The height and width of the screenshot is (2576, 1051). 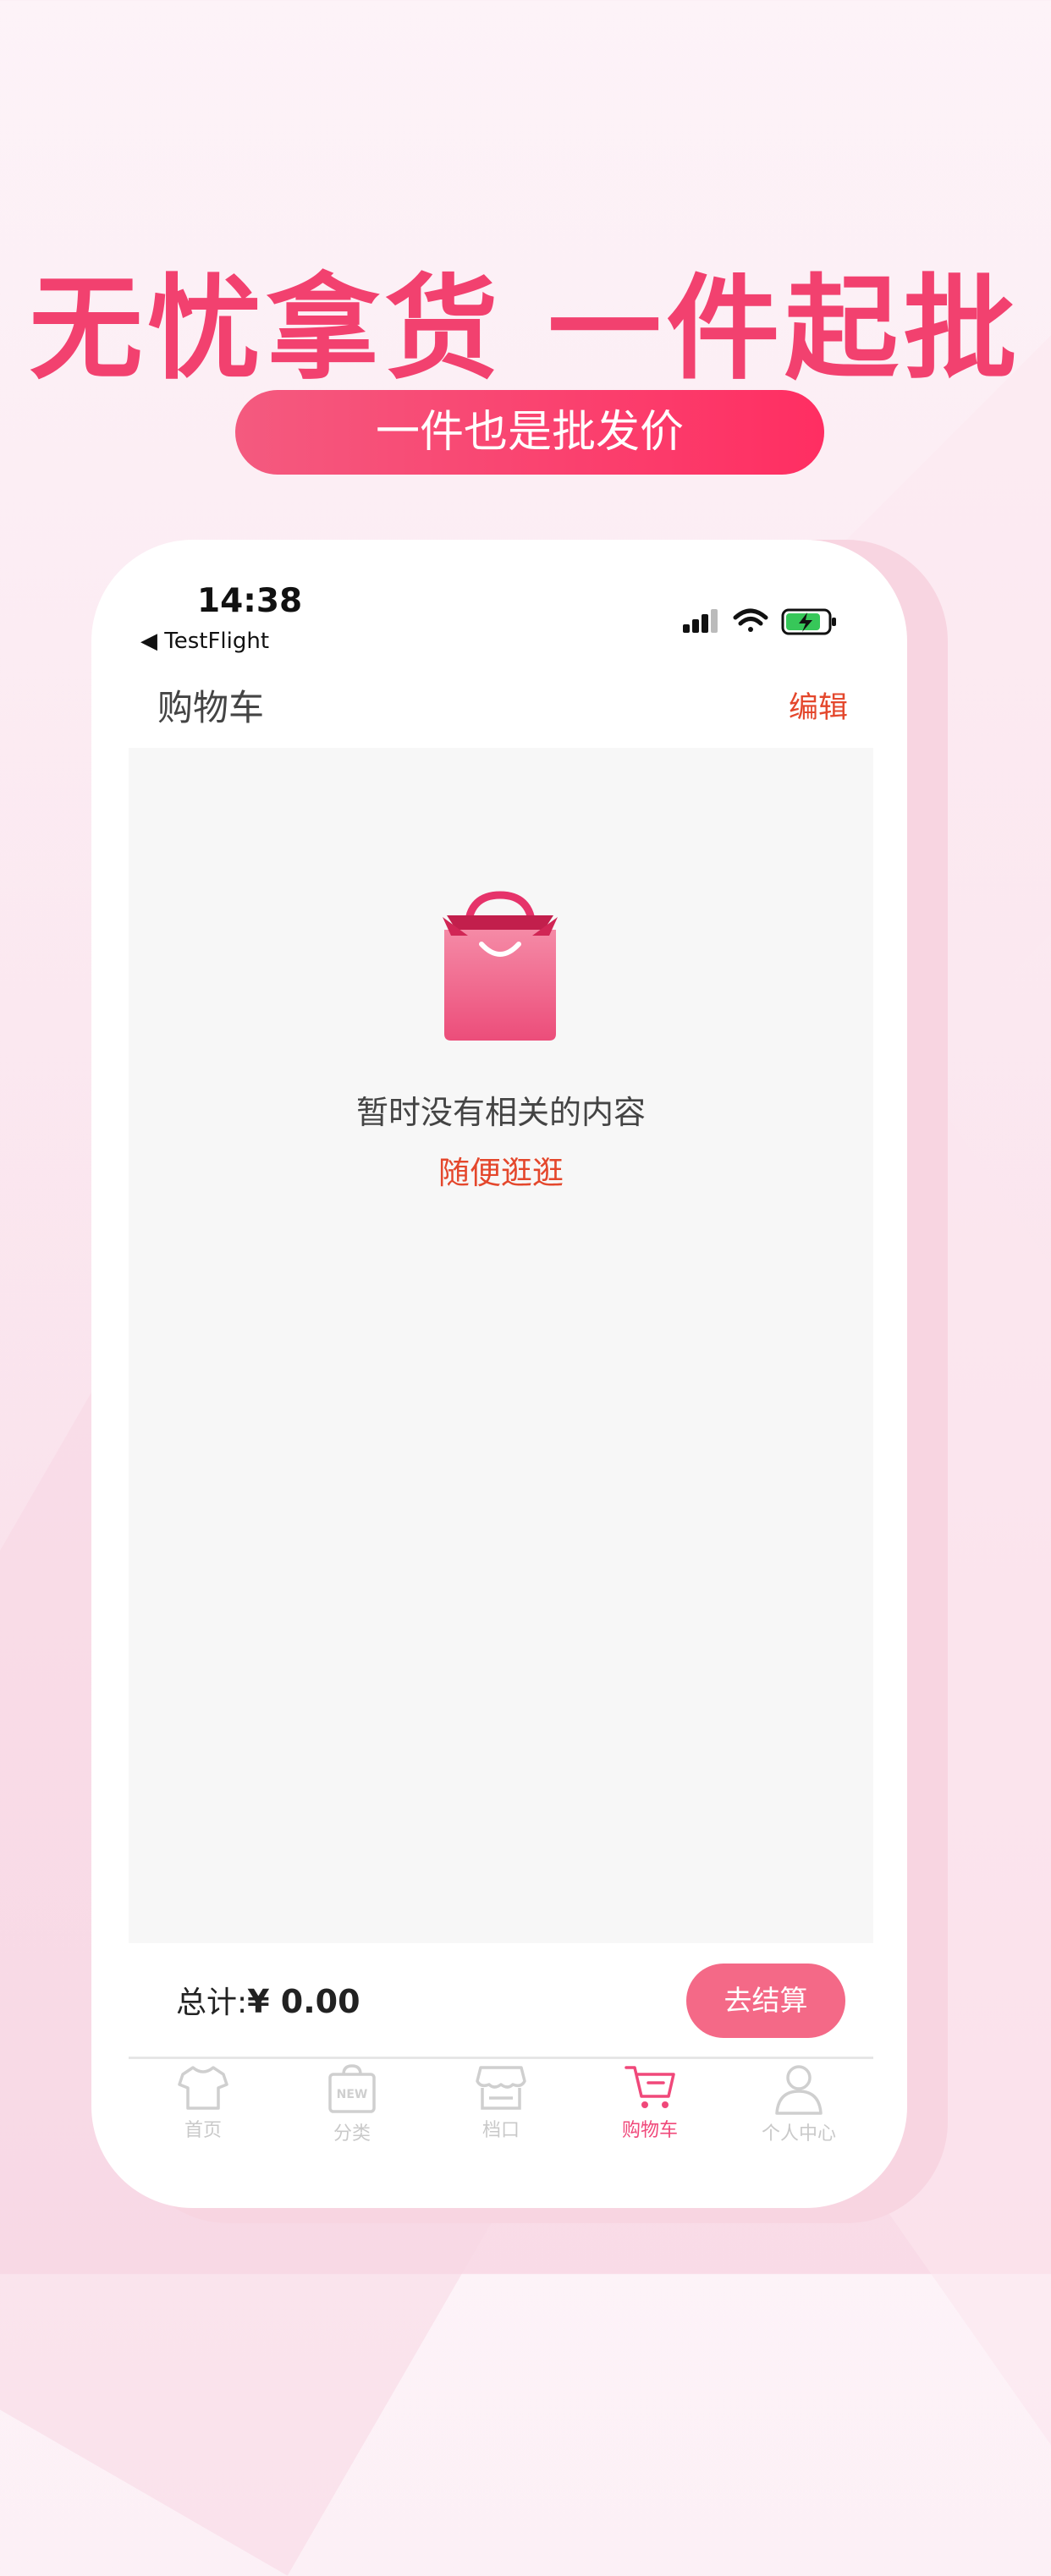 I want to click on svg-text: NEW, so click(x=352, y=2094).